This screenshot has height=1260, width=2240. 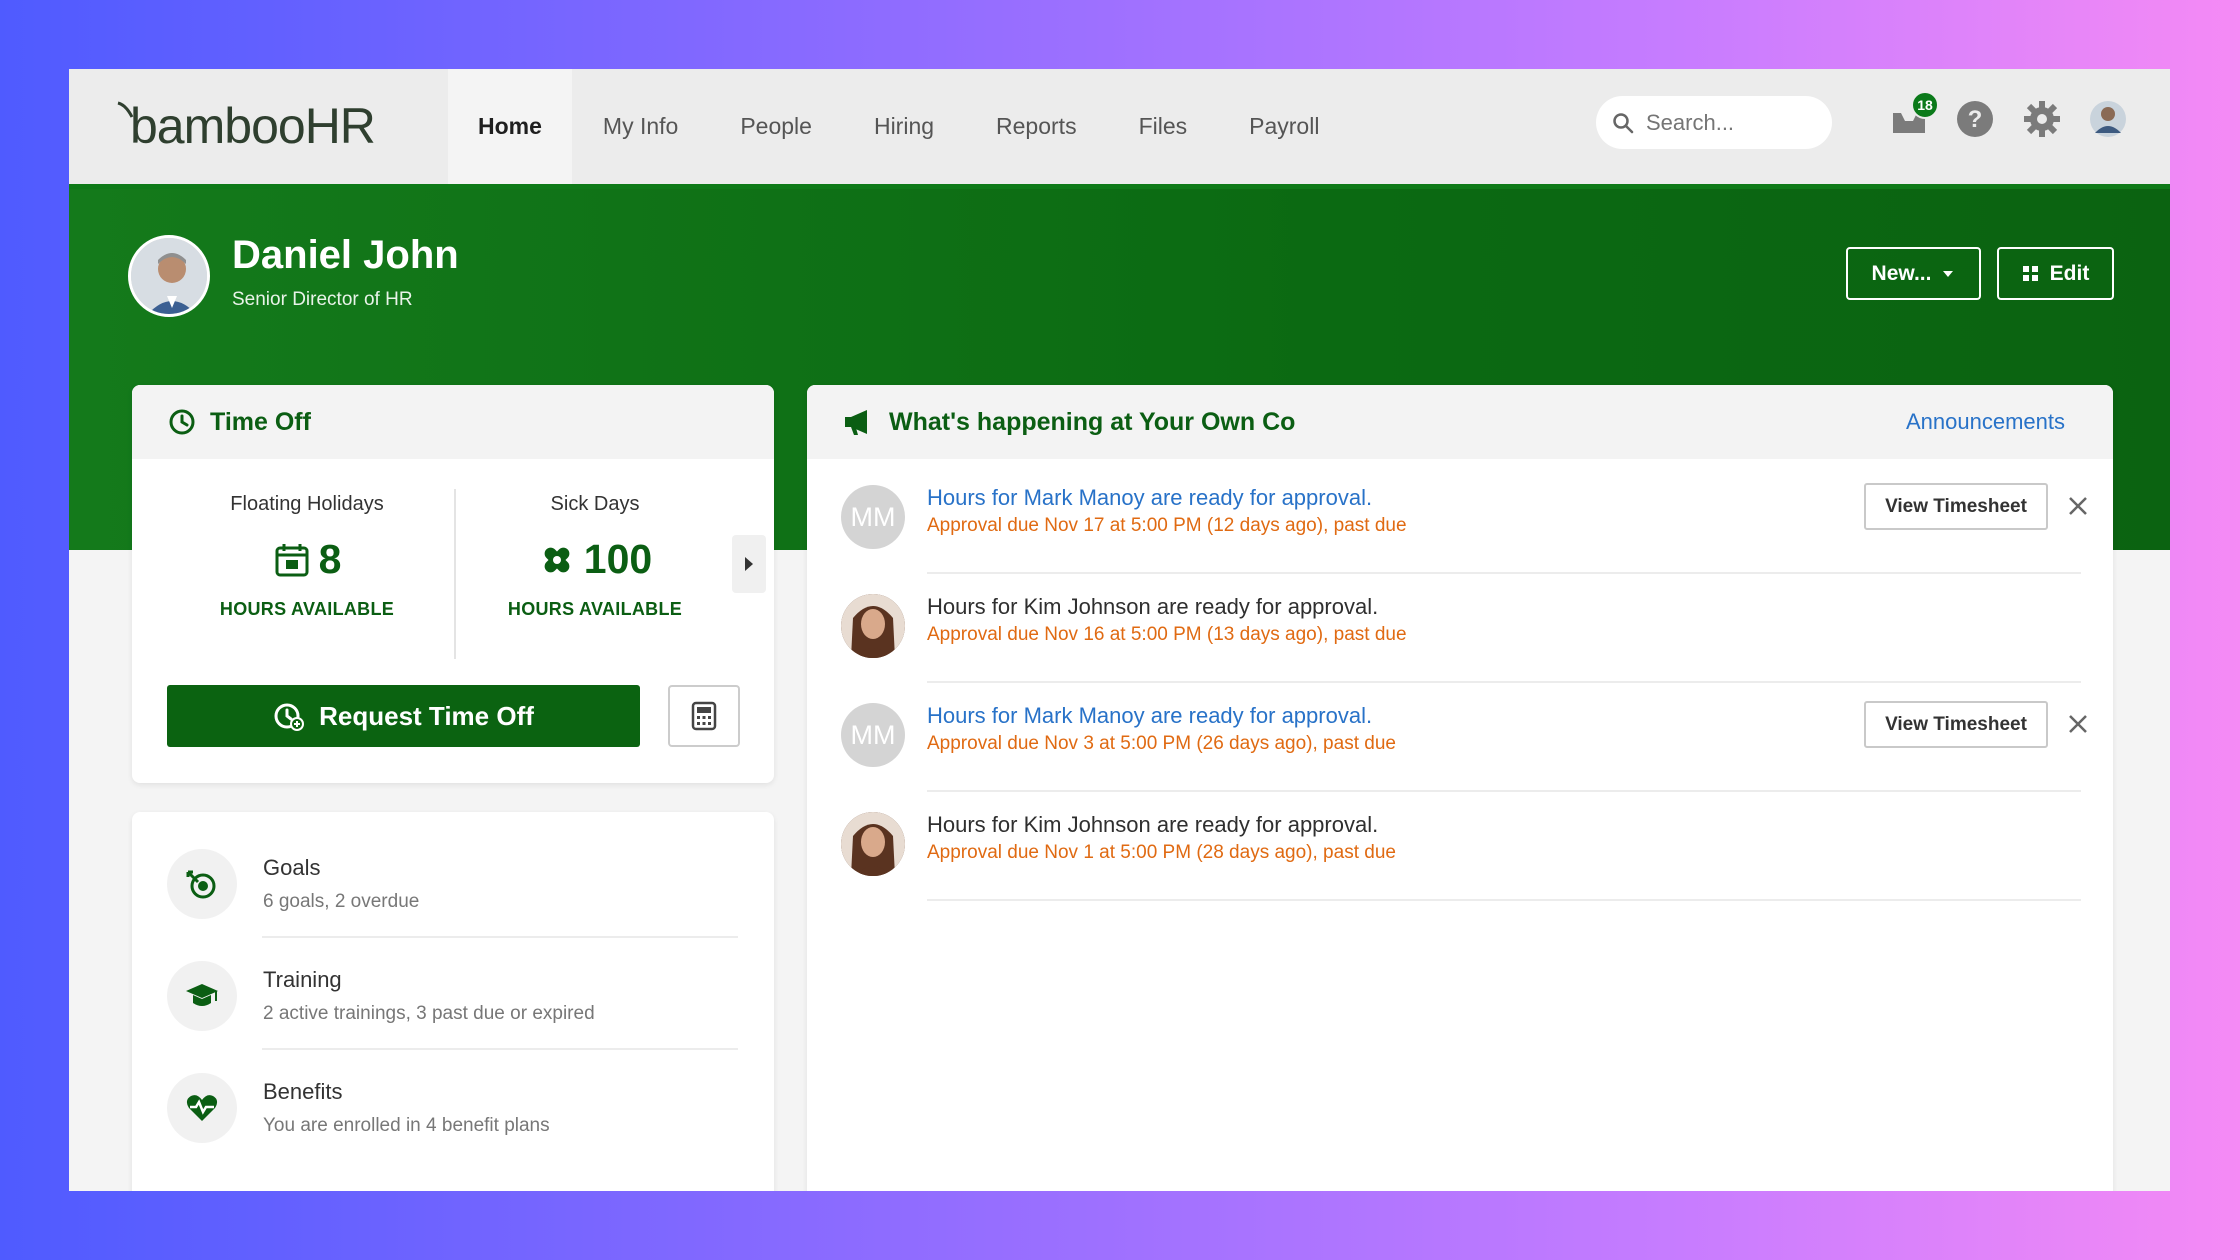 I want to click on caret-down-icon, so click(x=1948, y=273).